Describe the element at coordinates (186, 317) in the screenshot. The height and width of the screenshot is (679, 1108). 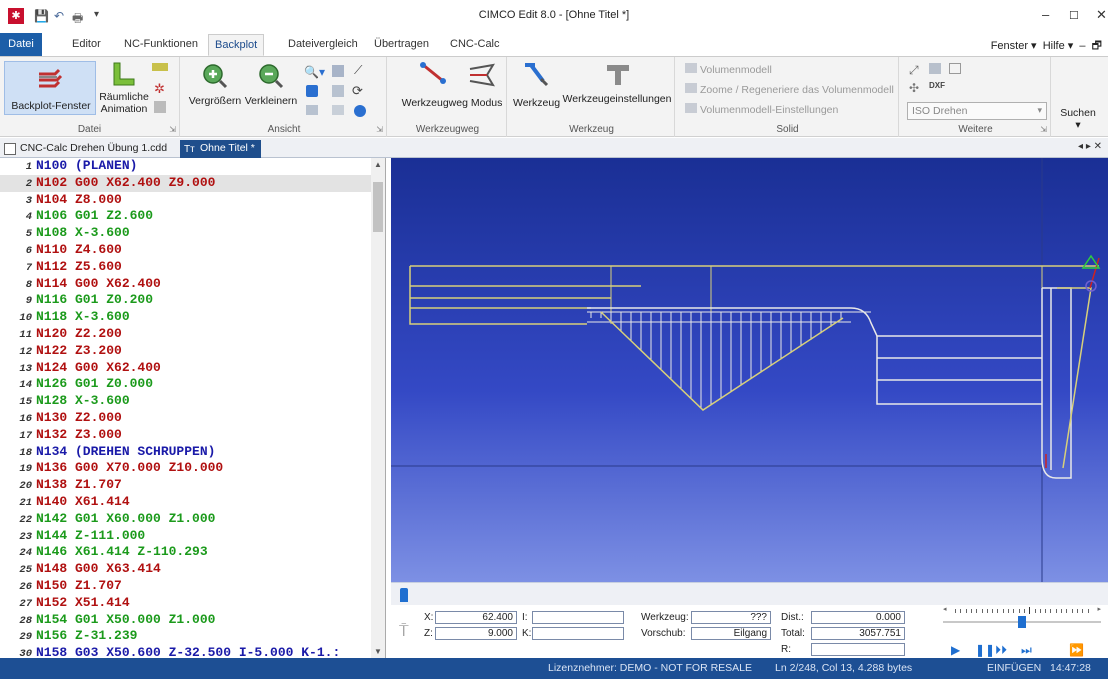
I see `code-line: 10 N118 X-3.600` at that location.